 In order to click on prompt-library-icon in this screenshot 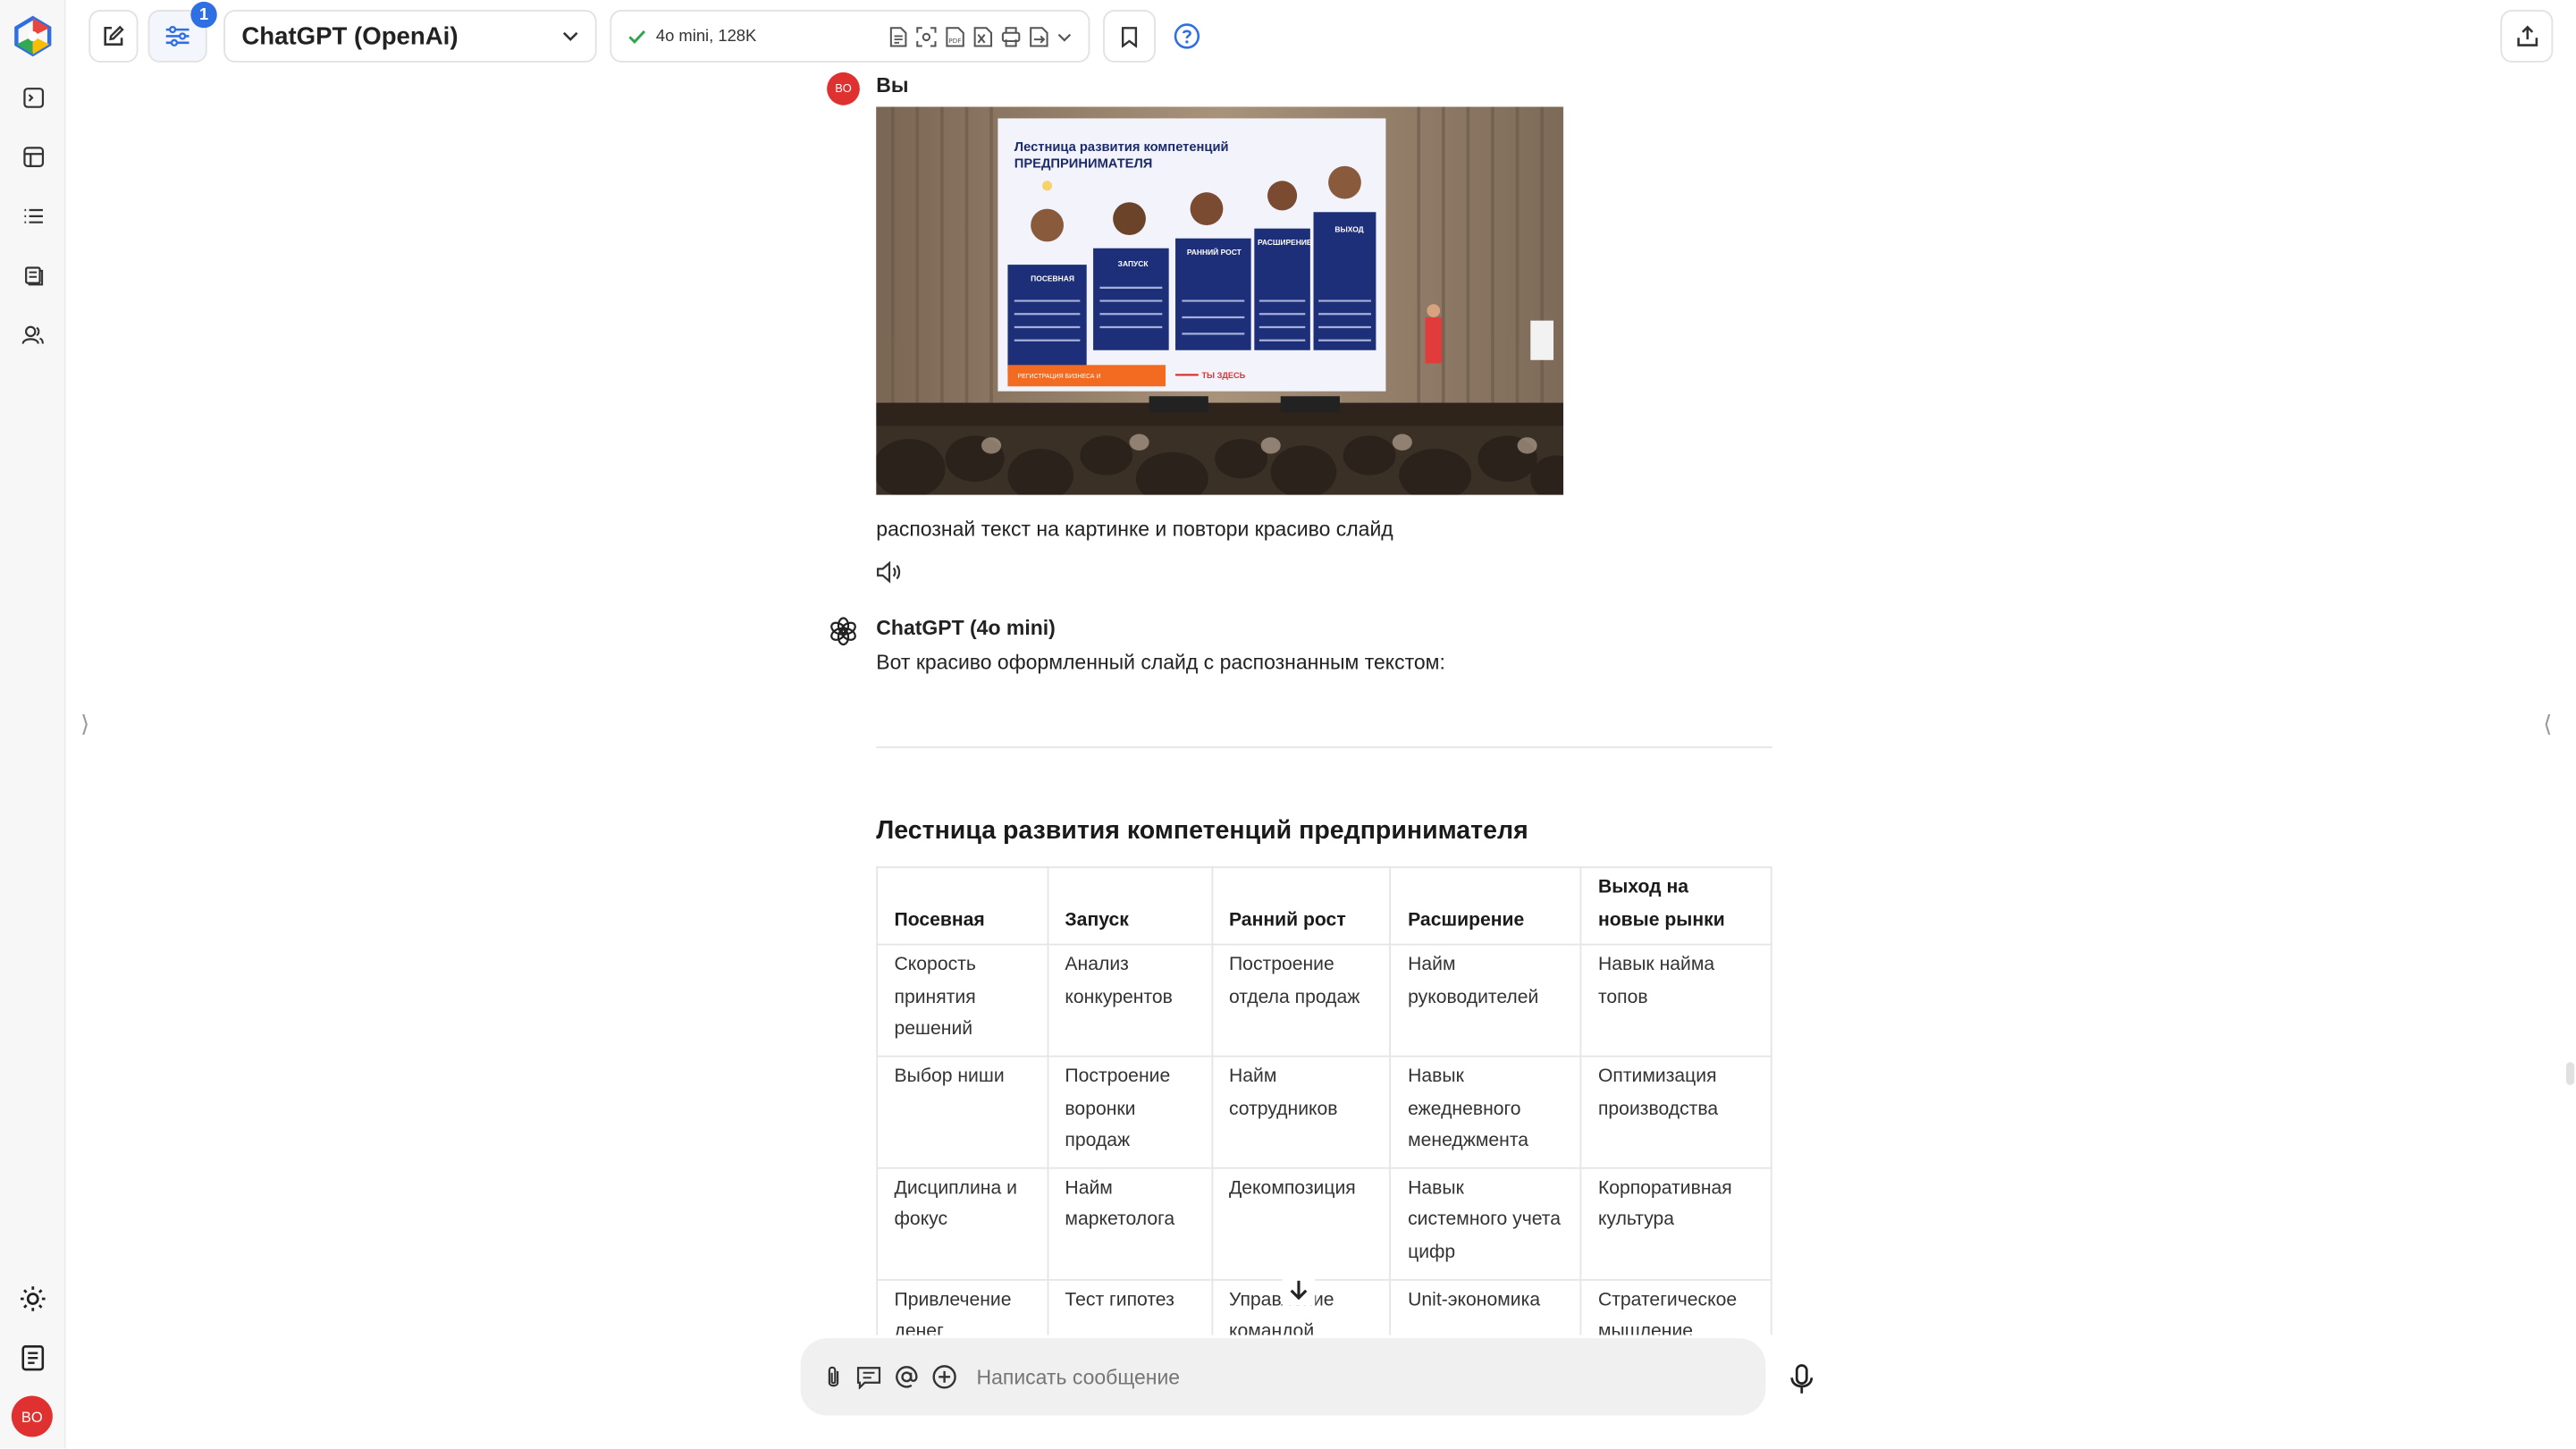, I will do `click(869, 1377)`.